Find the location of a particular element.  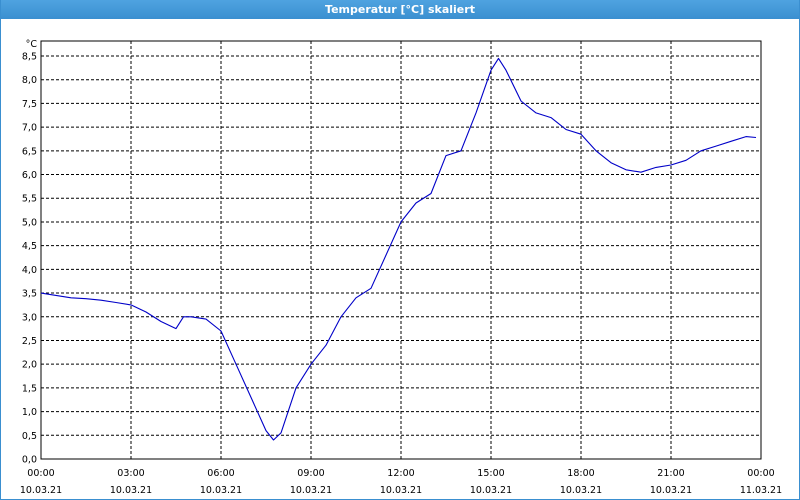

x-tick-time: 12:00 is located at coordinates (400, 473).